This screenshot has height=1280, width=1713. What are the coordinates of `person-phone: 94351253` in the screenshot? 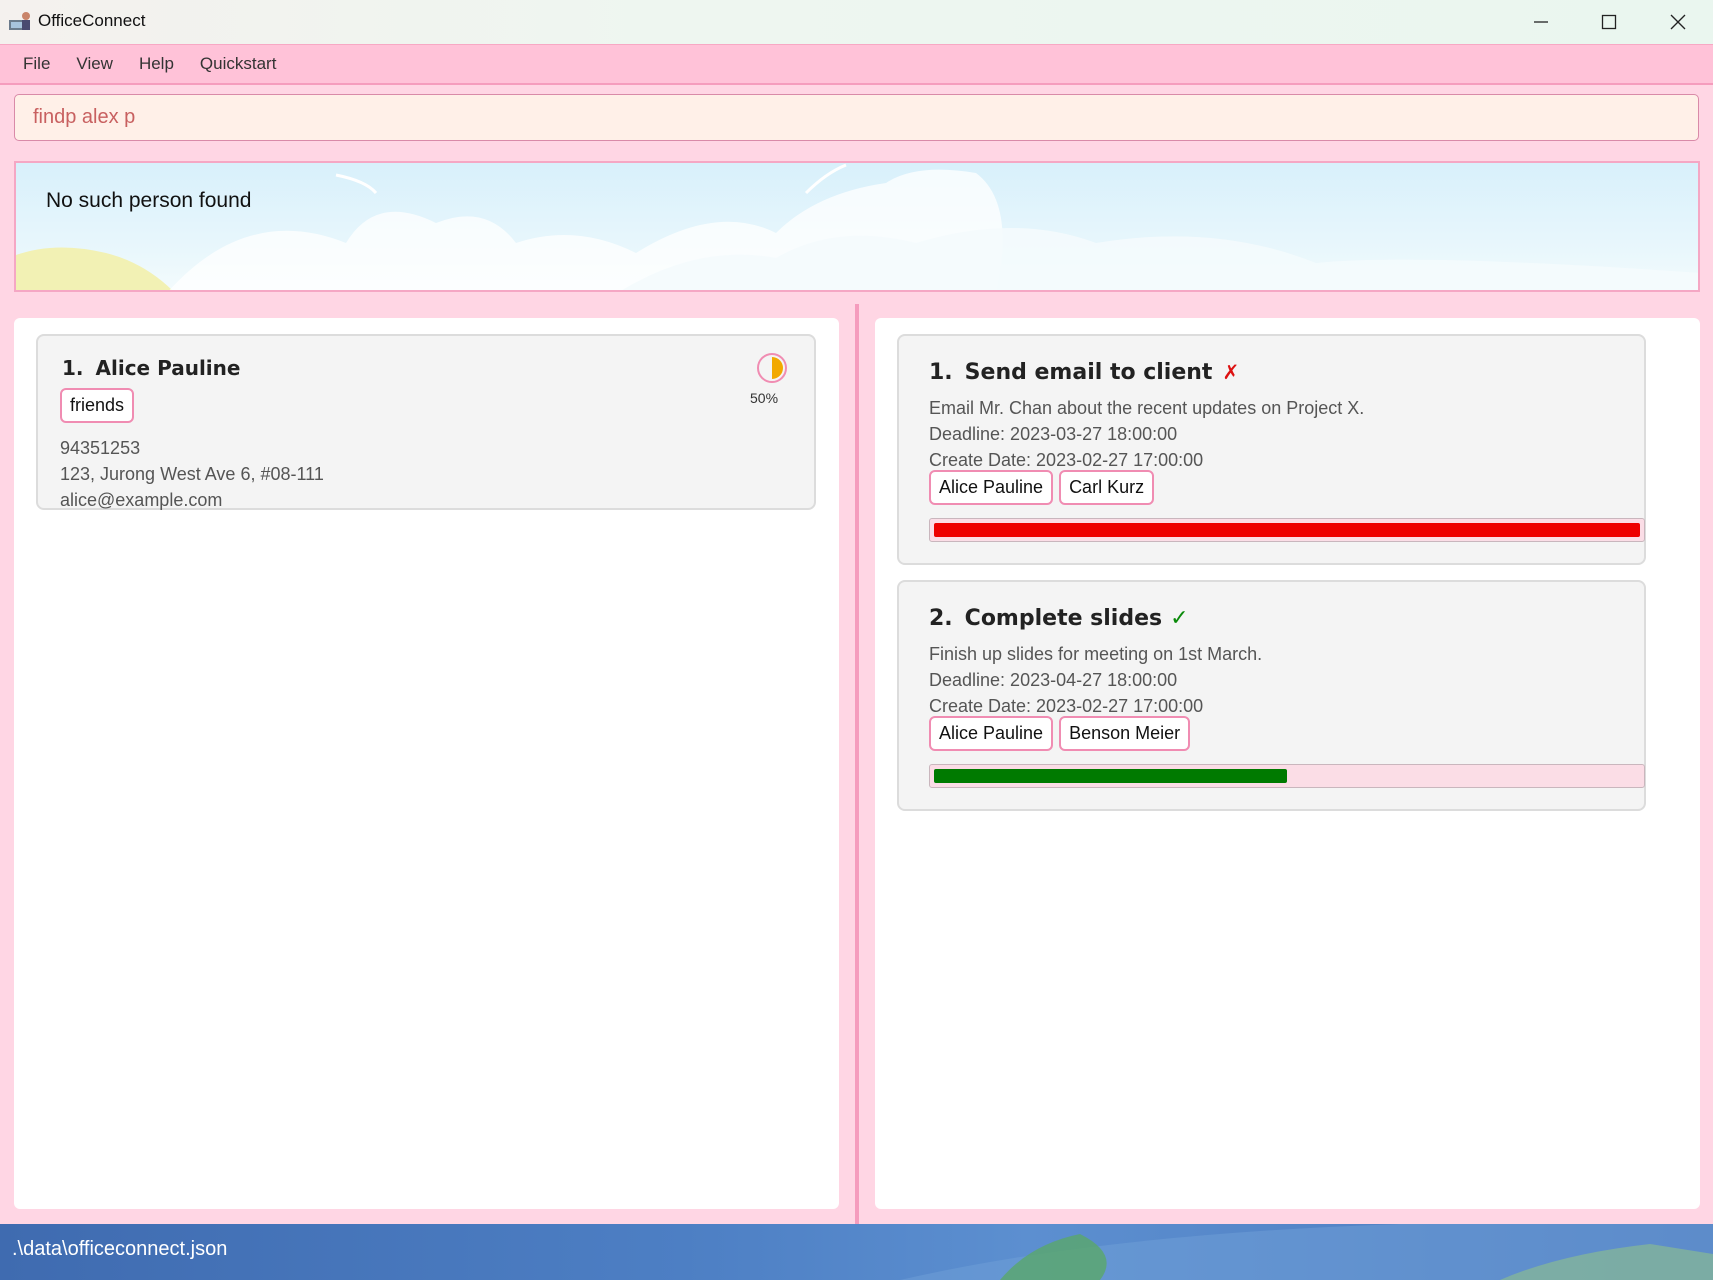 It's located at (100, 448).